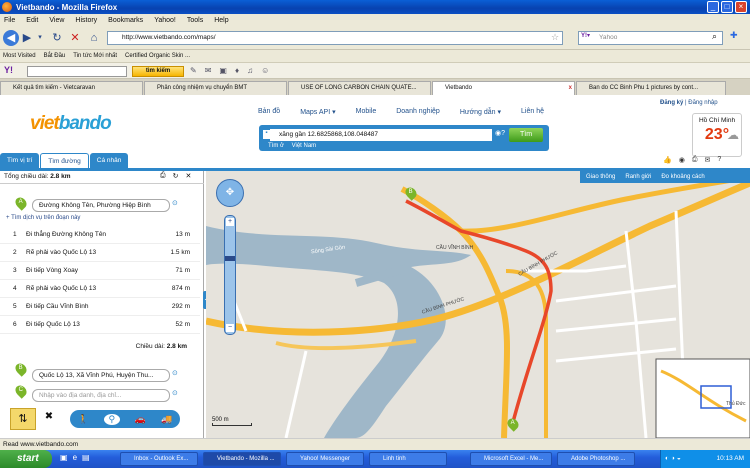 The image size is (750, 468). Describe the element at coordinates (32, 20) in the screenshot. I see `menu-edit: Edit` at that location.